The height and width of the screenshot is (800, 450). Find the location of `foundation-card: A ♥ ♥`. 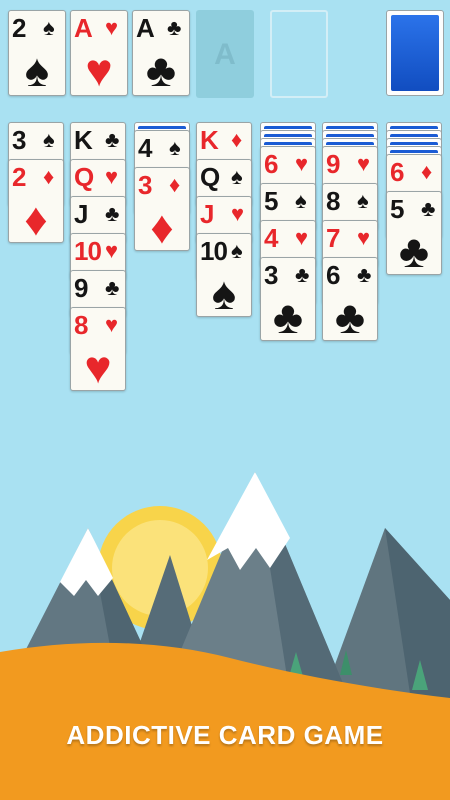

foundation-card: A ♥ ♥ is located at coordinates (99, 53).